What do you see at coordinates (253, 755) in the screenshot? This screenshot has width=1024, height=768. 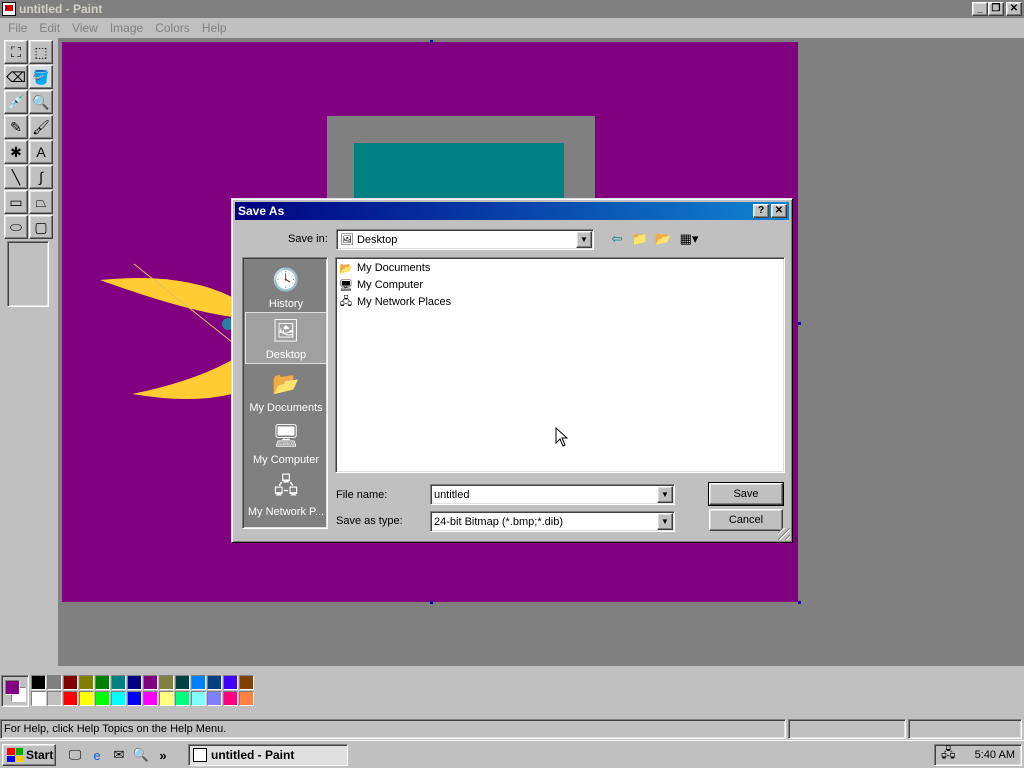 I see `task-label: untitled - Paint` at bounding box center [253, 755].